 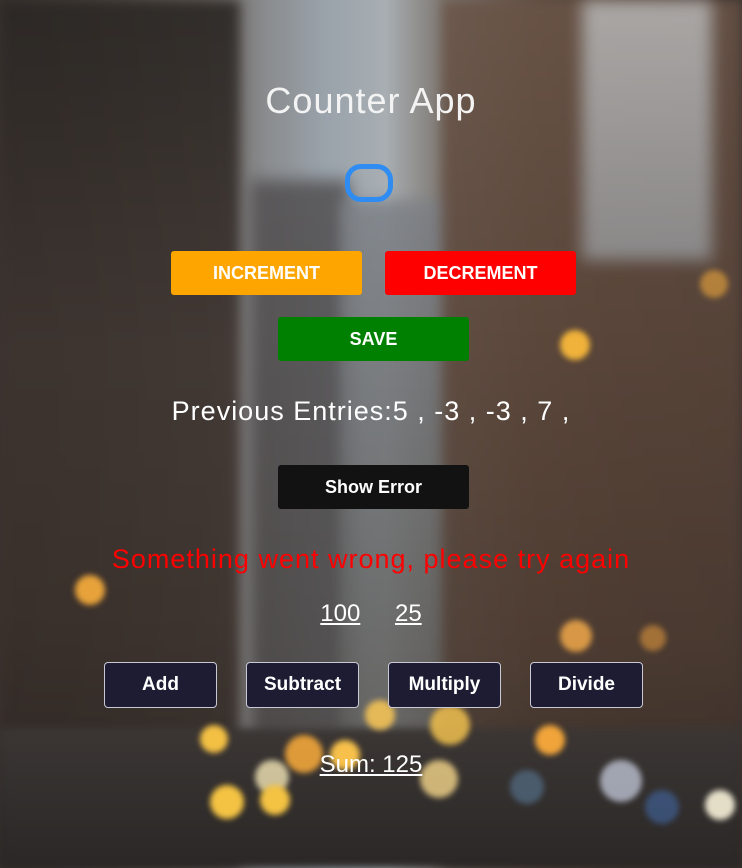 I want to click on error-message: Something went wrong, please try again, so click(x=371, y=559).